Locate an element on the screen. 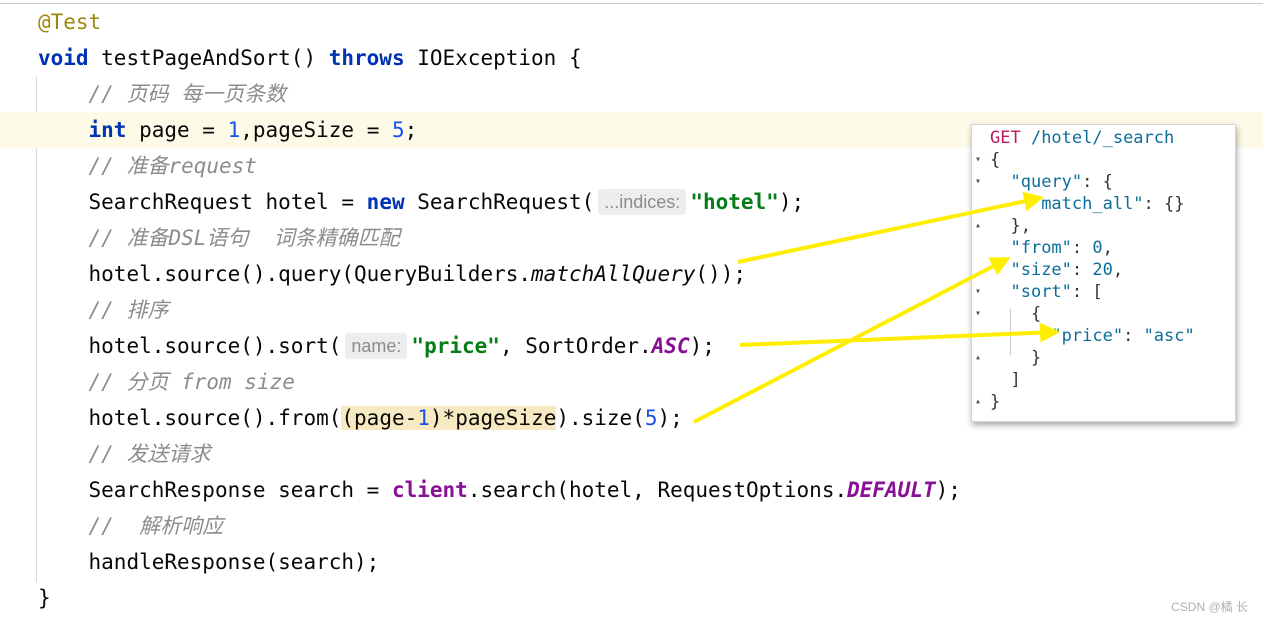  watermark: CSDN @橘 长 is located at coordinates (1209, 607).